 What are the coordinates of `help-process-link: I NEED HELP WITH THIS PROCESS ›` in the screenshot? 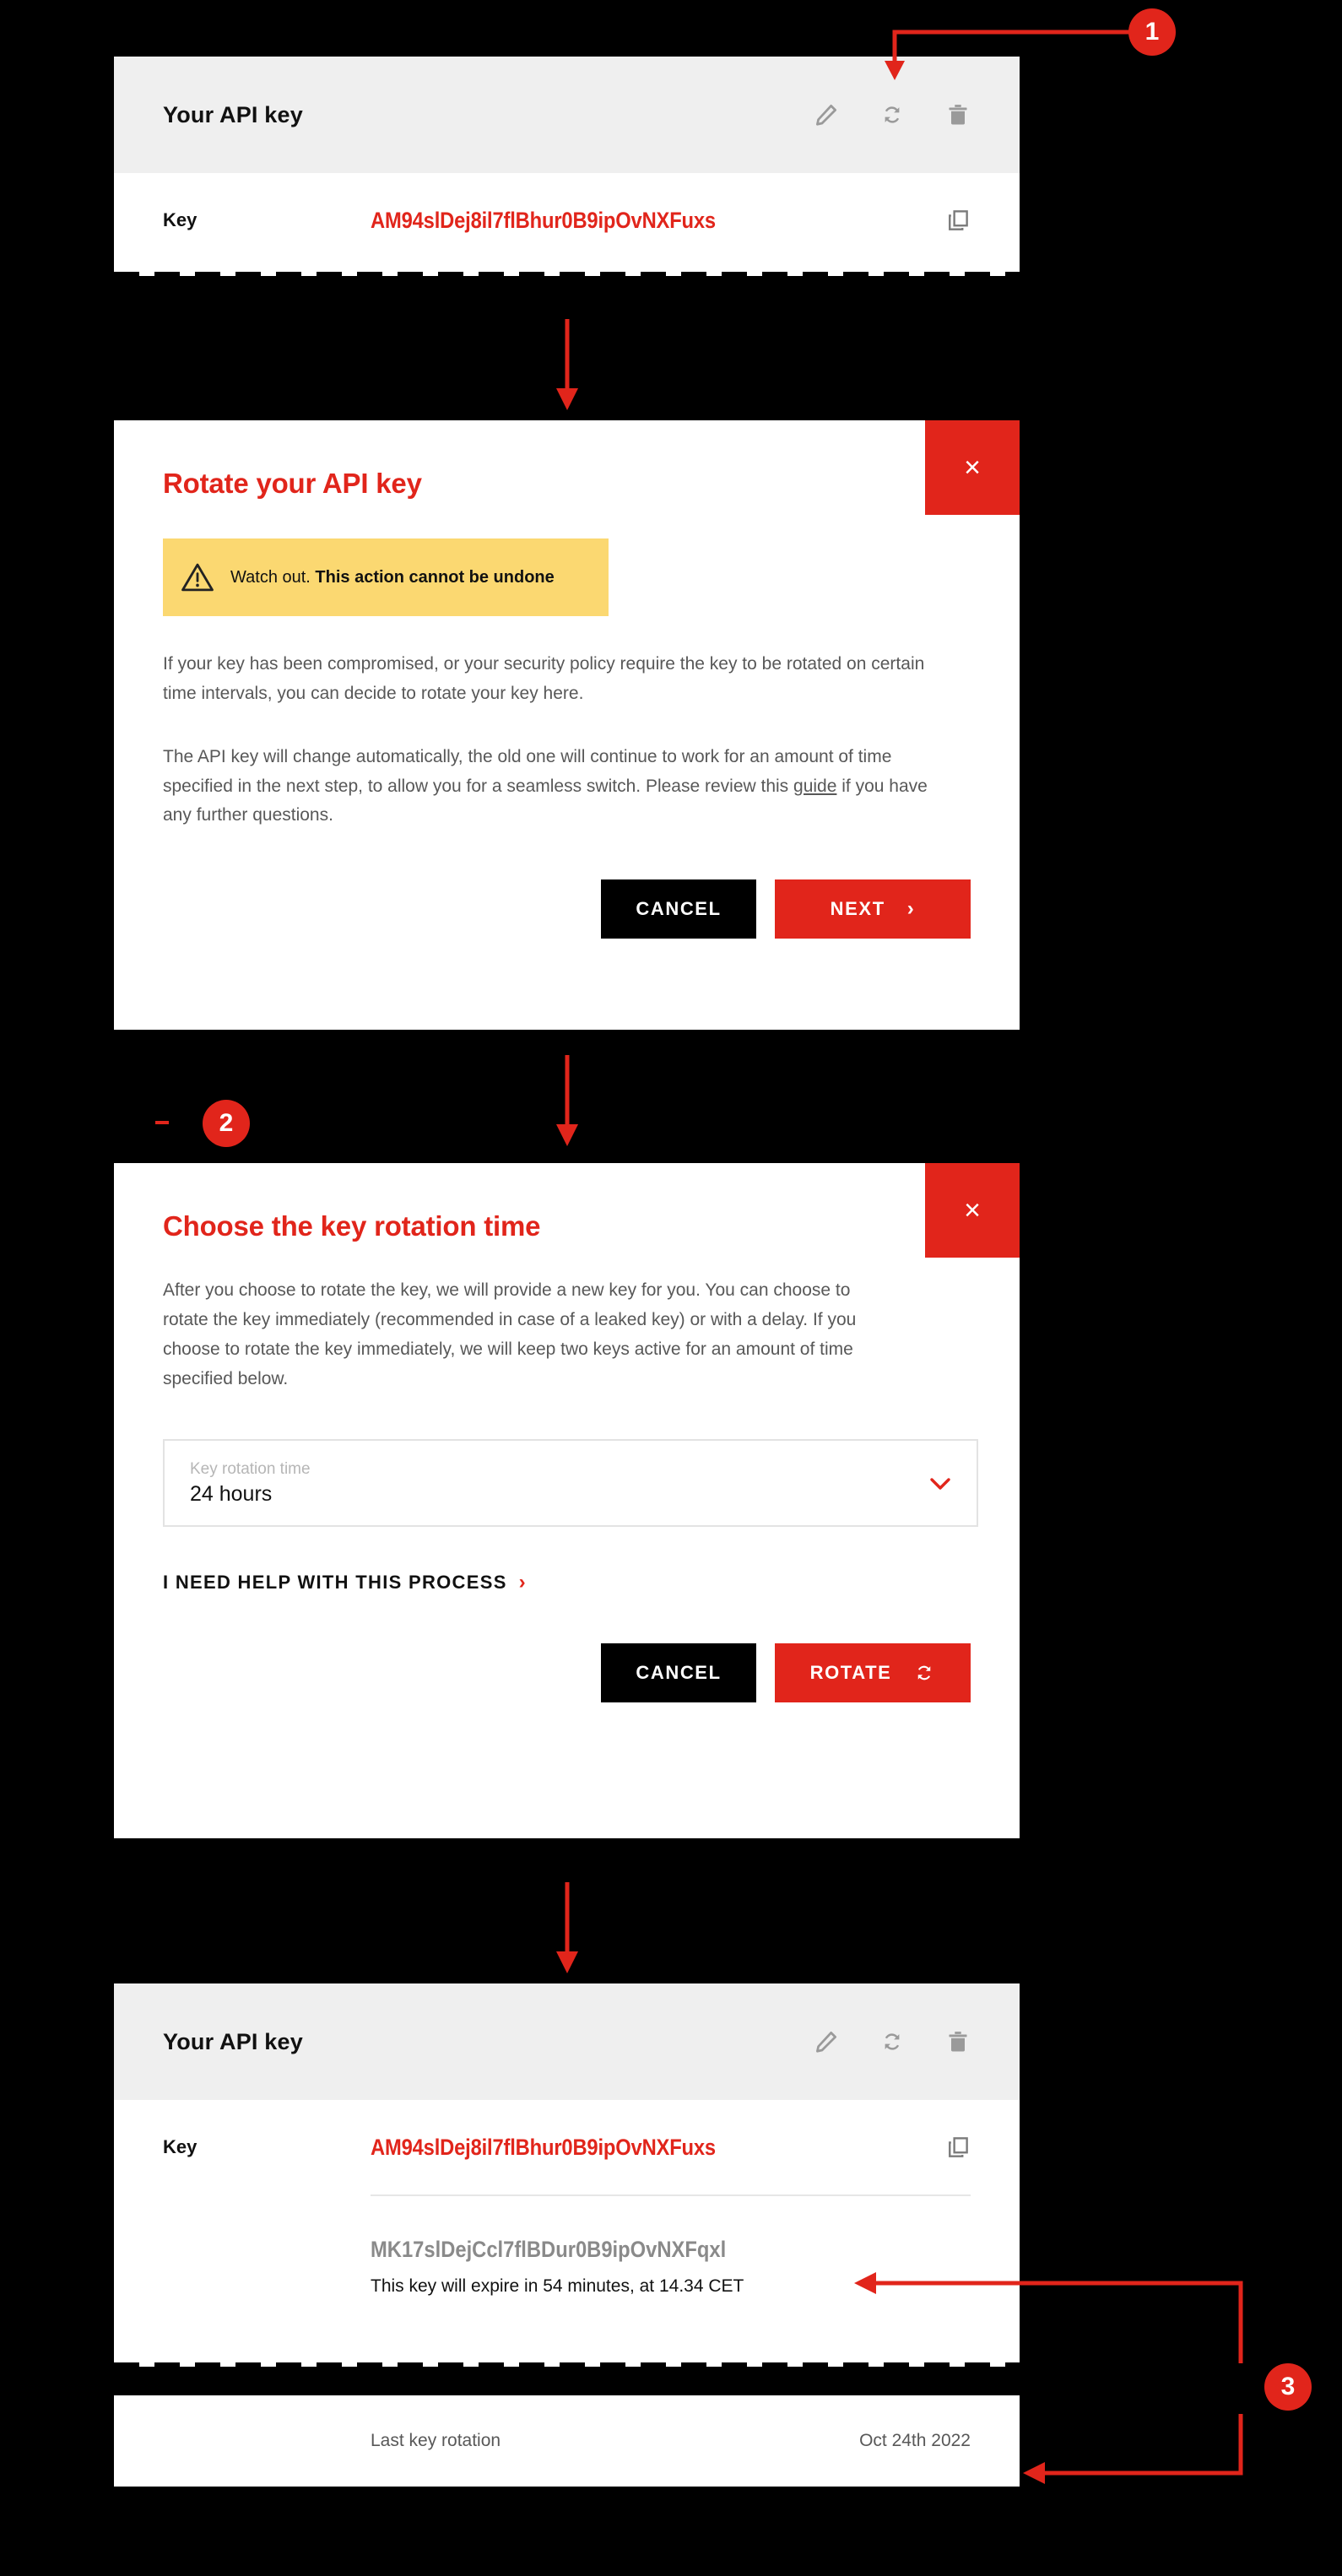 It's located at (345, 1582).